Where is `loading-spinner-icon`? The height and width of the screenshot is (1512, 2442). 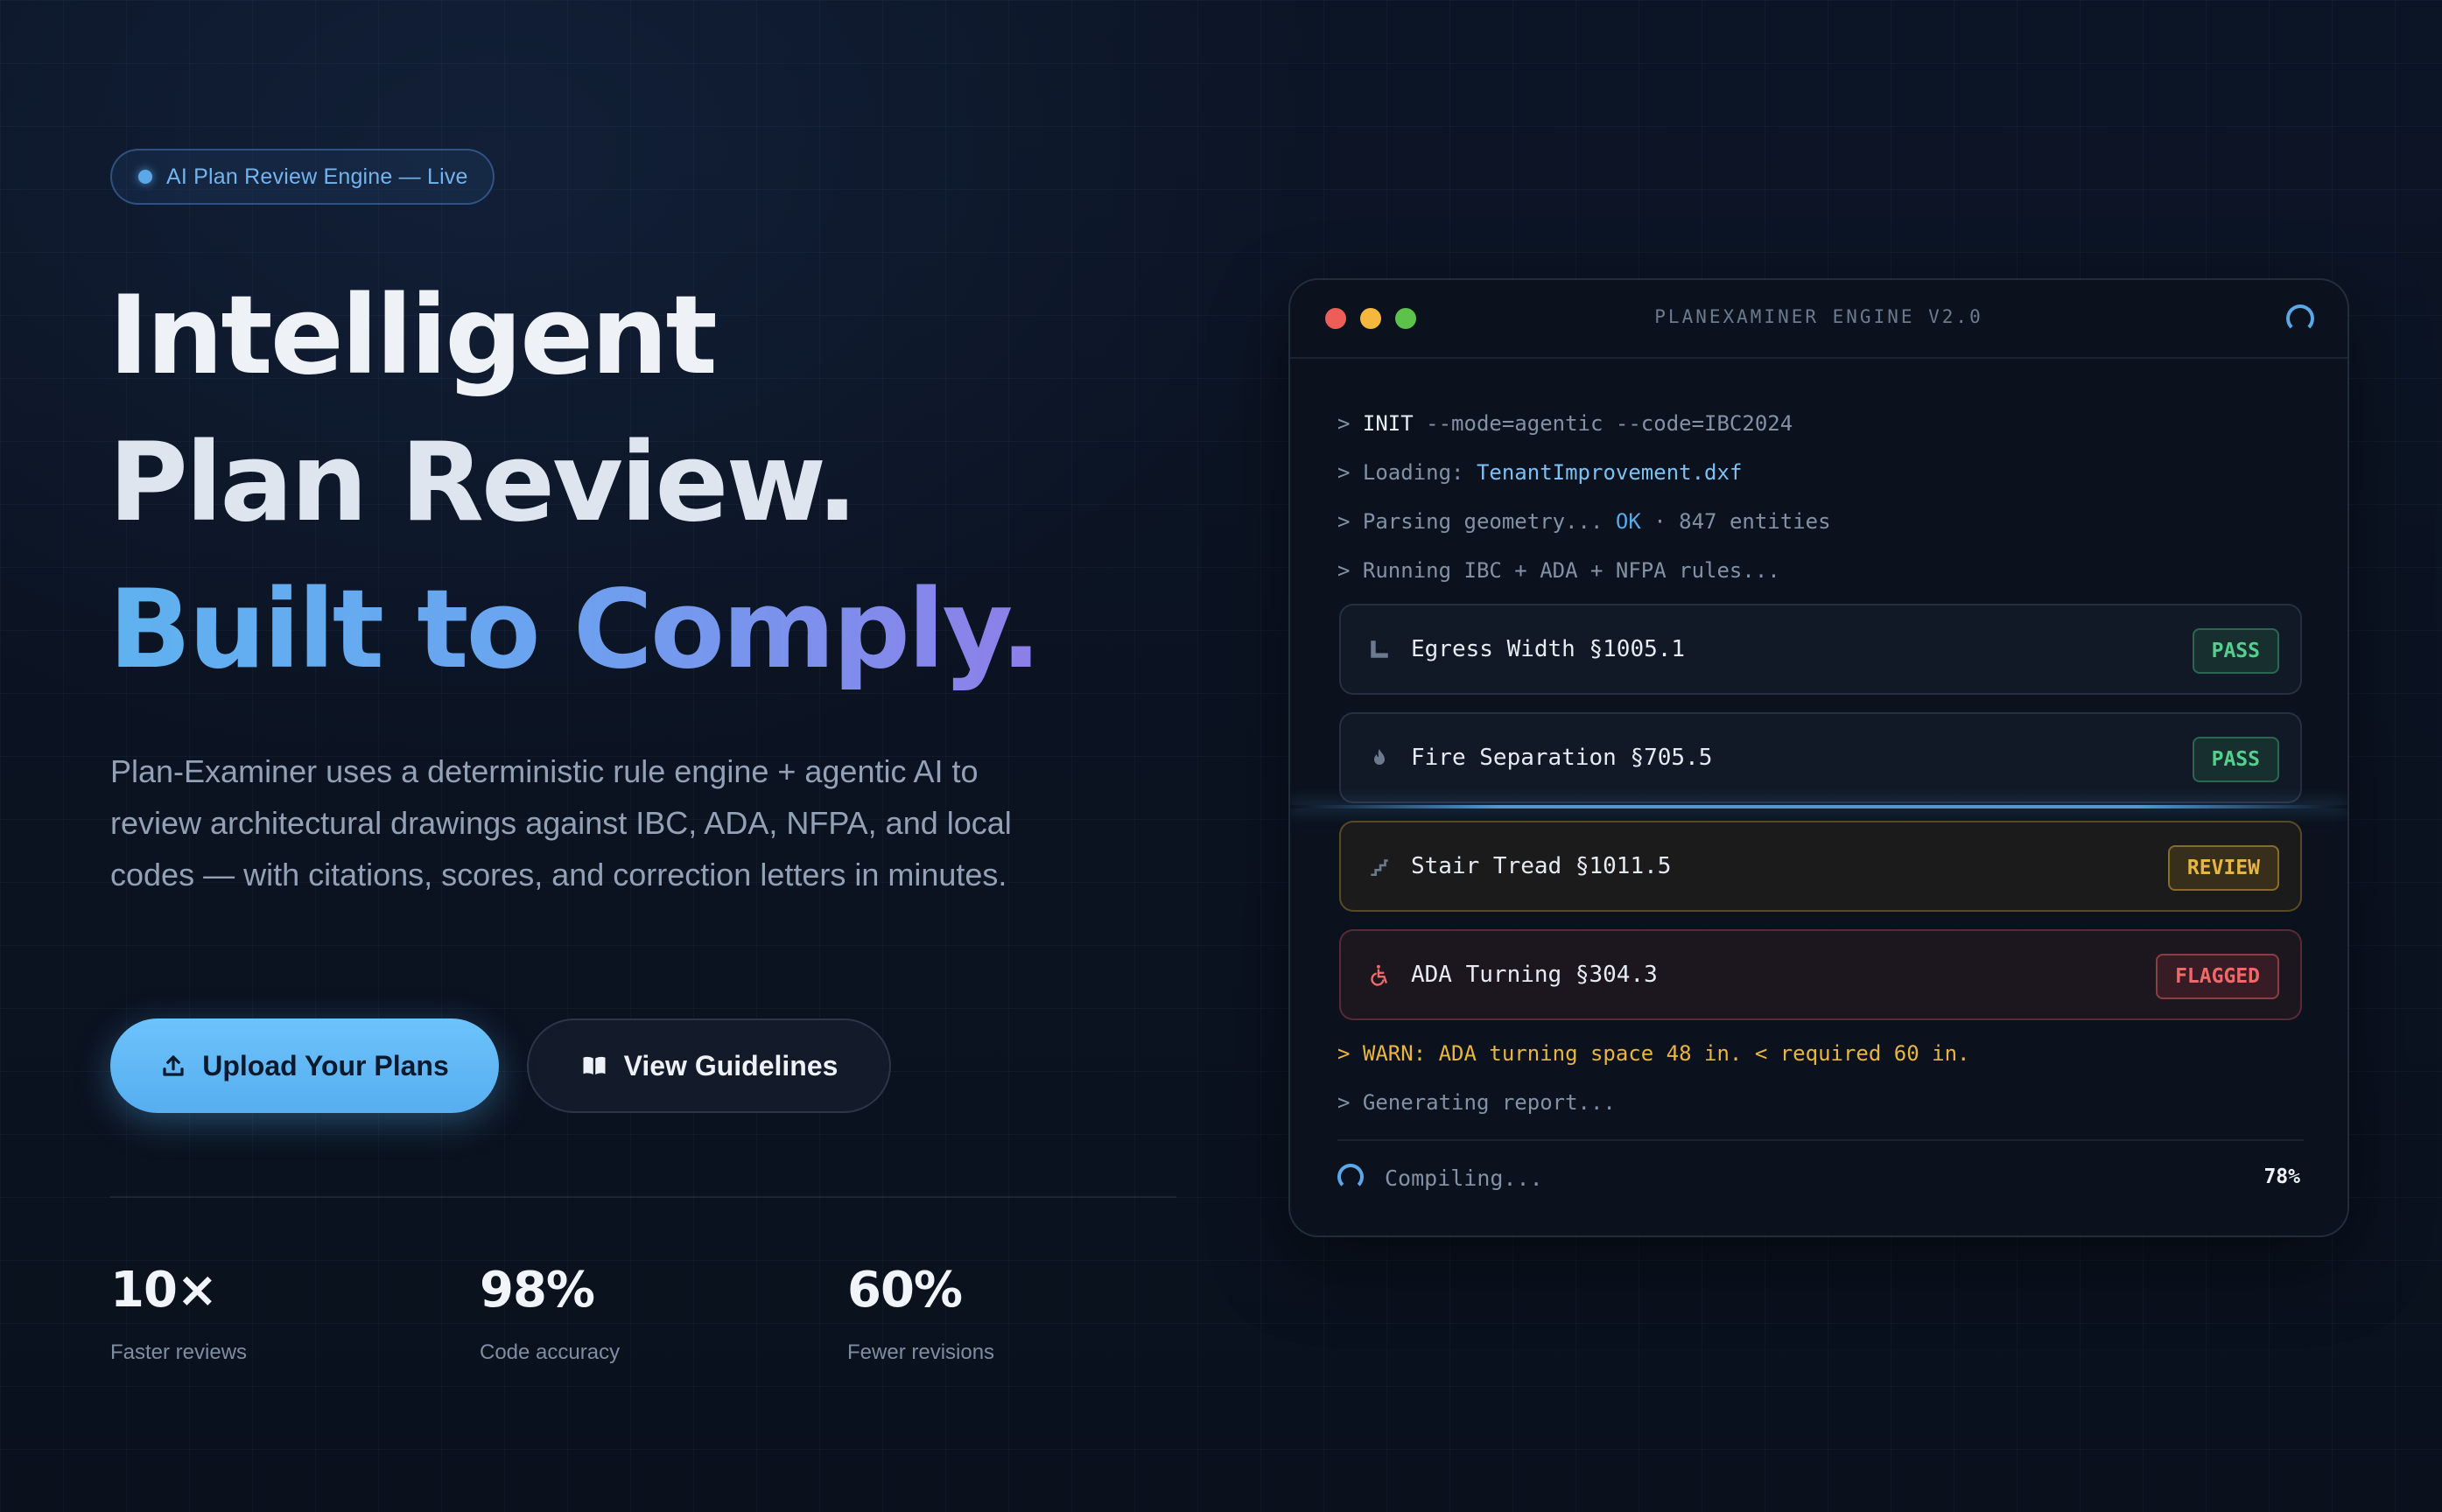 loading-spinner-icon is located at coordinates (2300, 318).